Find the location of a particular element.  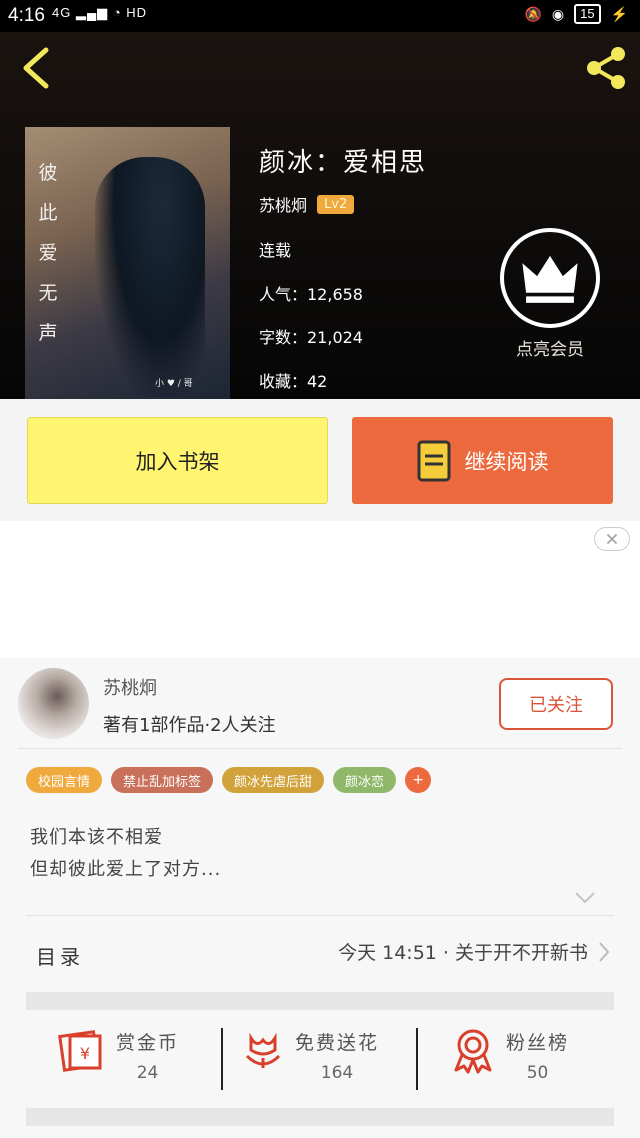

mute-bell-icon: 🔕 is located at coordinates (533, 13).